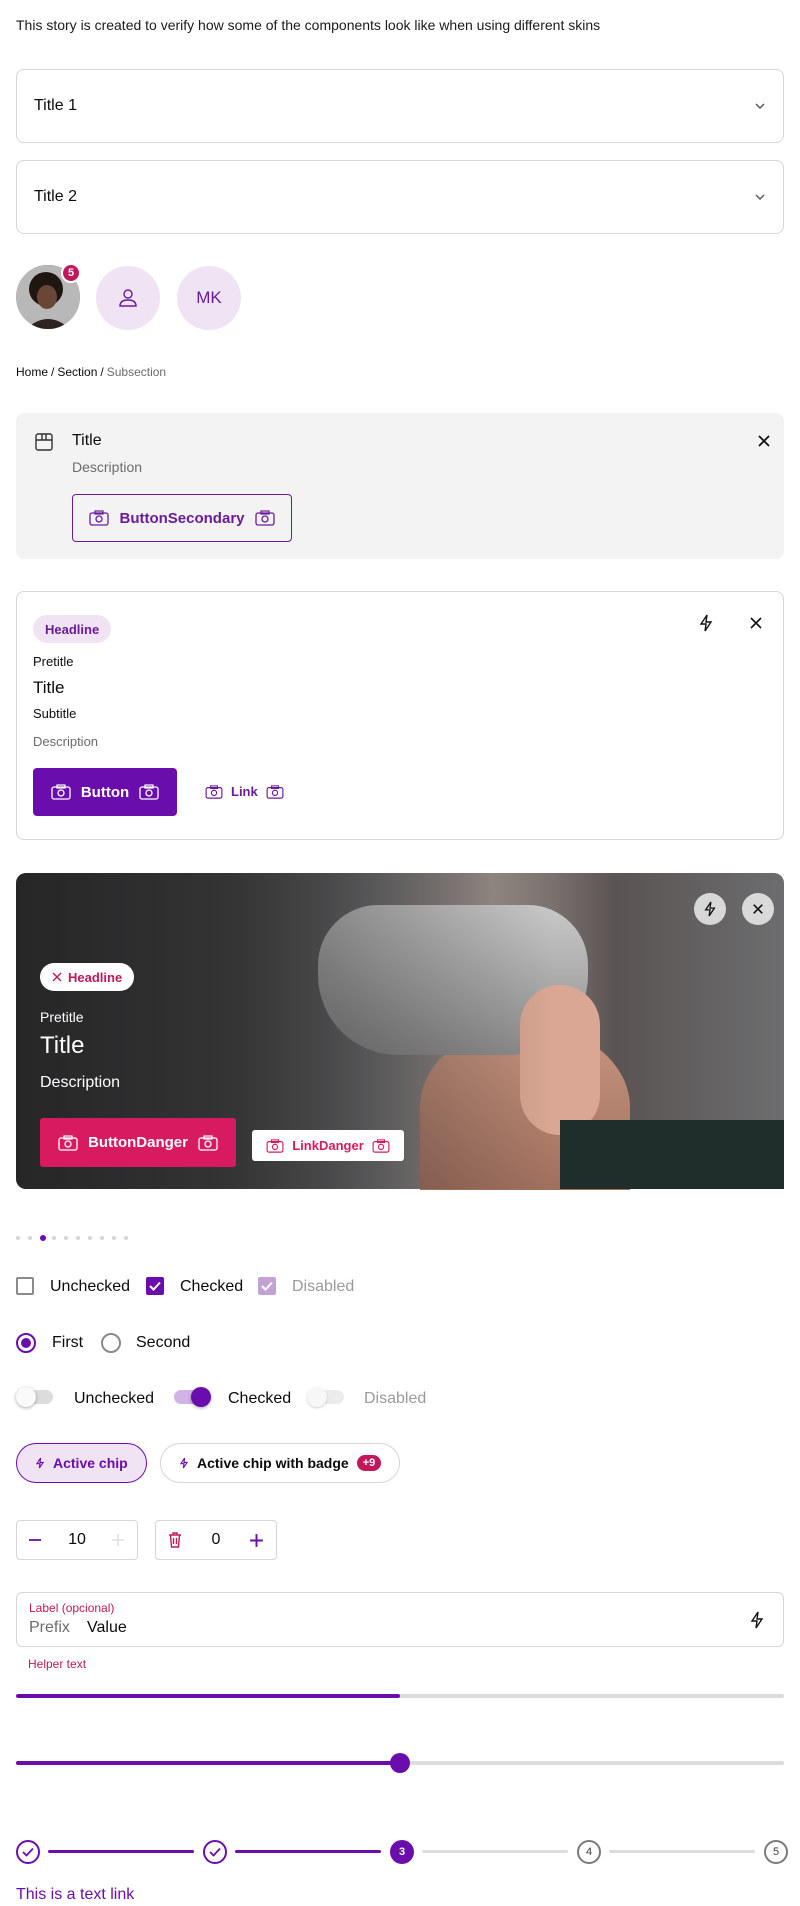 The height and width of the screenshot is (1906, 800). What do you see at coordinates (208, 1763) in the screenshot?
I see `slider-fill` at bounding box center [208, 1763].